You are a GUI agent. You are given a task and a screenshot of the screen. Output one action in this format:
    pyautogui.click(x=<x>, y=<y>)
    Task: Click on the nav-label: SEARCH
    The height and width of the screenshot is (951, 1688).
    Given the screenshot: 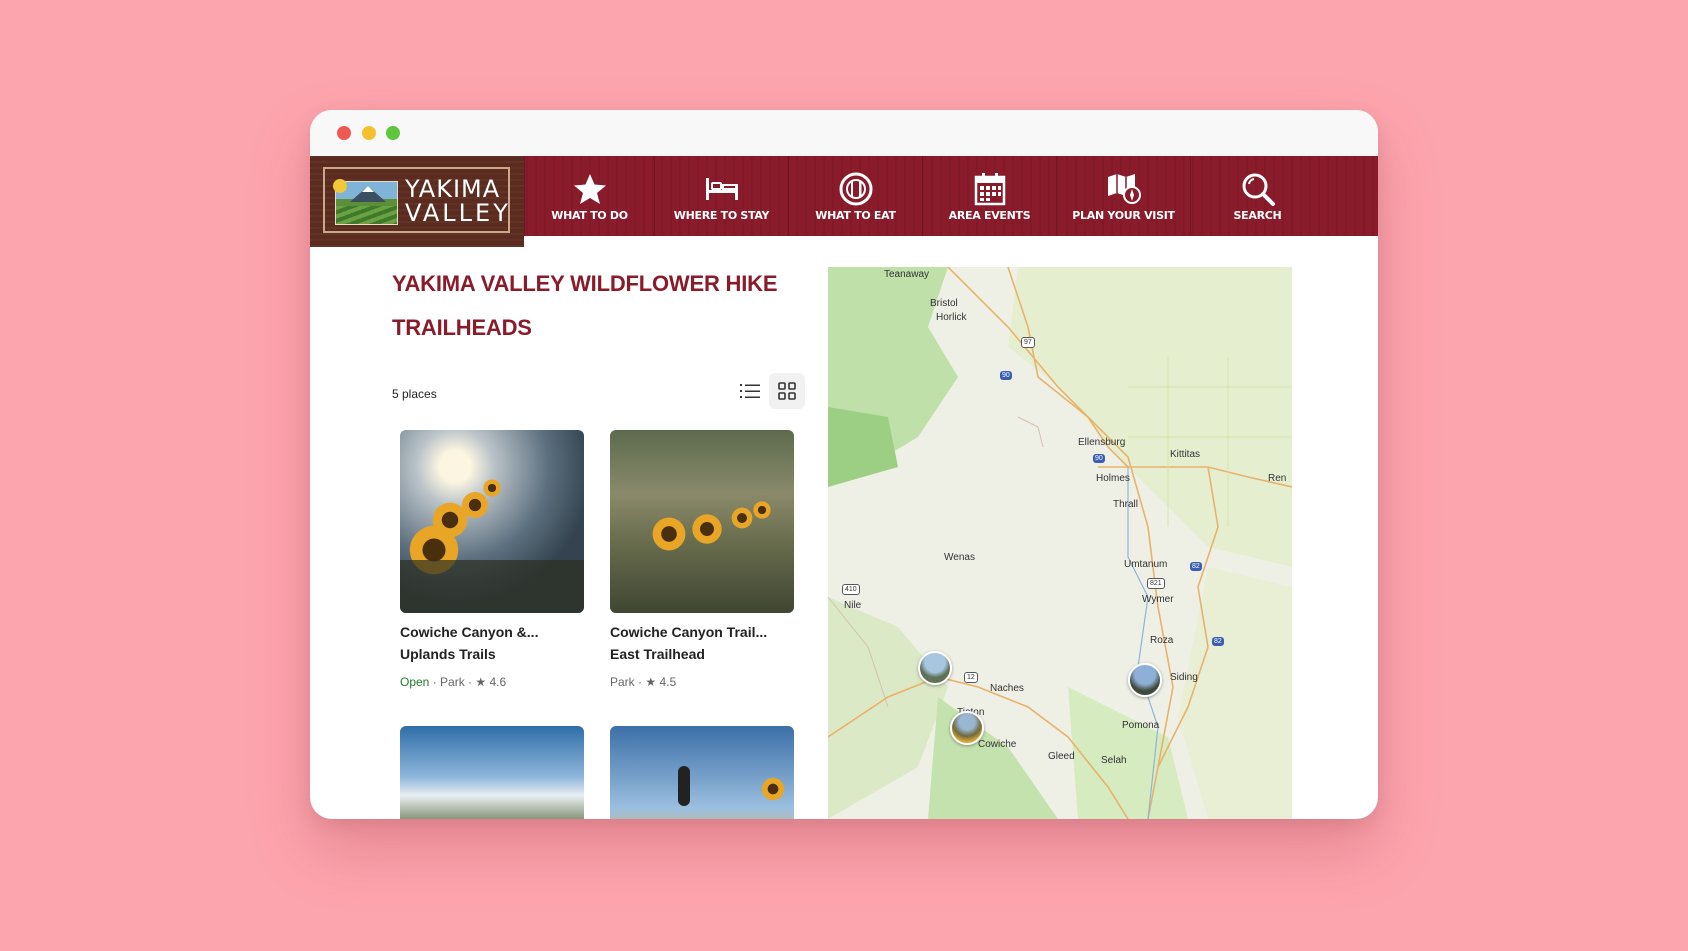 What is the action you would take?
    pyautogui.click(x=1257, y=215)
    